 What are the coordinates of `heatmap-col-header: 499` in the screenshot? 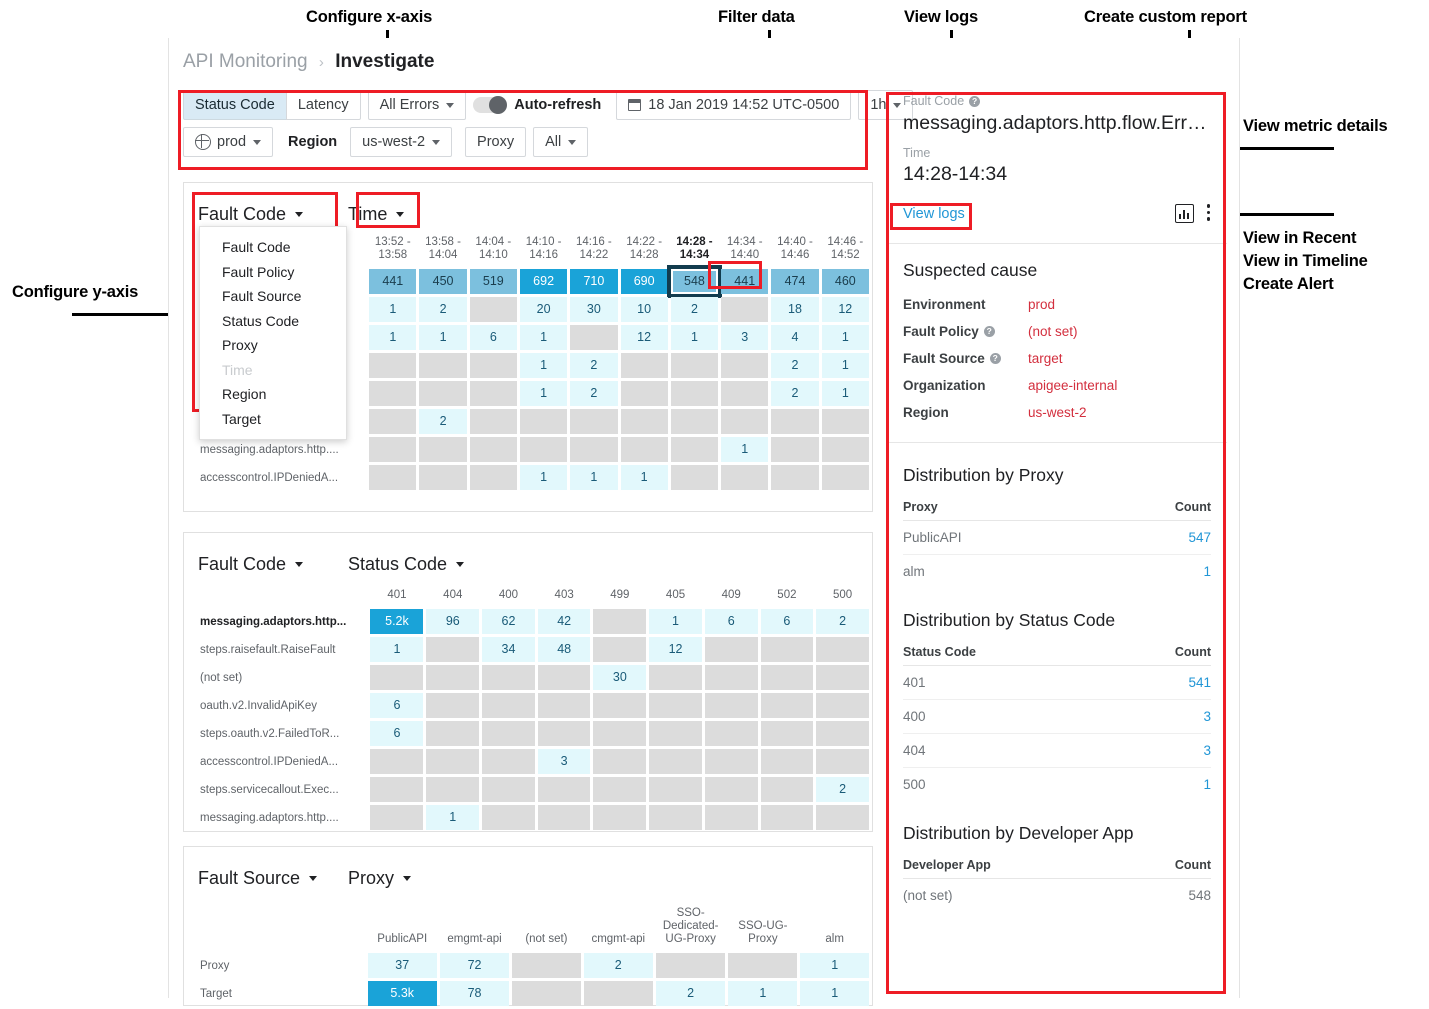 It's located at (619, 595).